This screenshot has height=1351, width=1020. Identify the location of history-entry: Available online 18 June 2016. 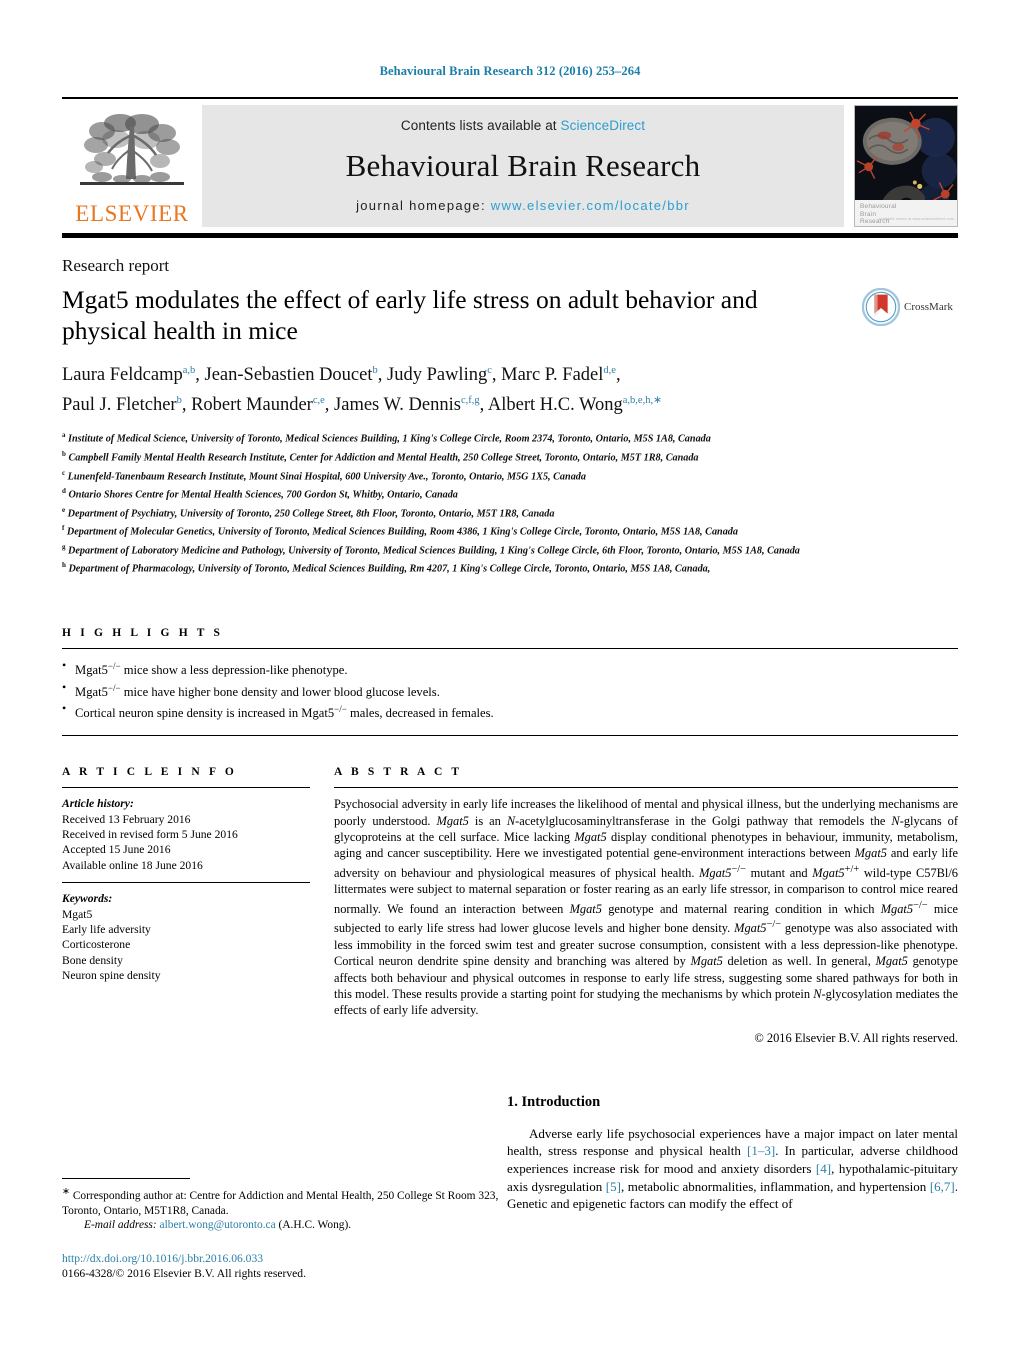
(132, 865).